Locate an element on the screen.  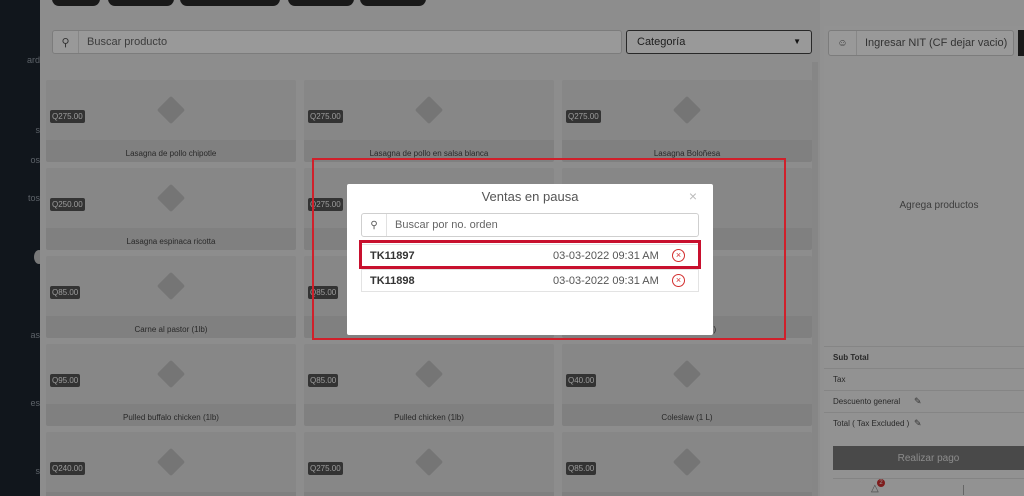
modal-title: Ventas en pausa is located at coordinates (530, 196).